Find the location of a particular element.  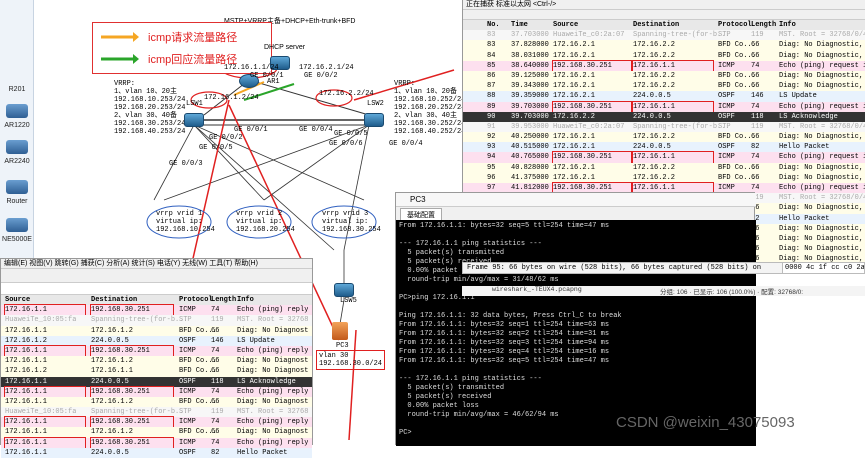

table-cell: Echo (ping) reply is located at coordinates (273, 442).